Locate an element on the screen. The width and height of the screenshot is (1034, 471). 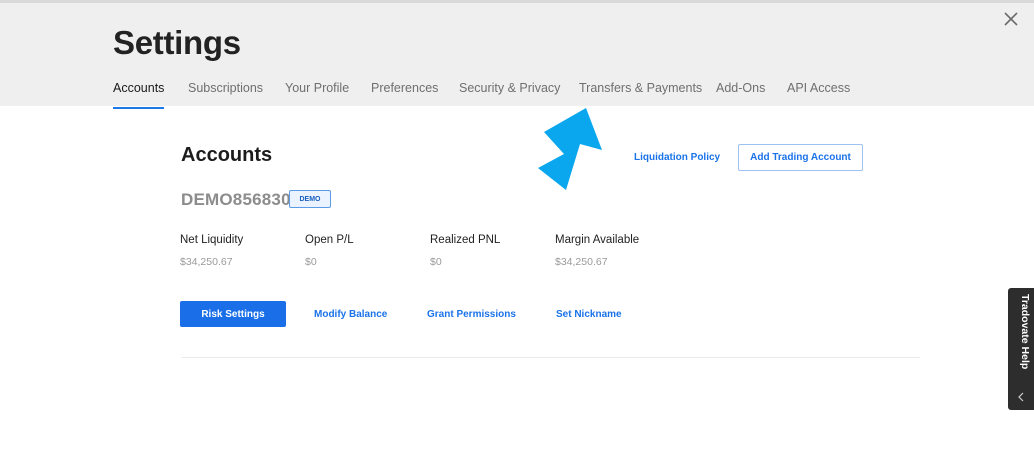
metric-label-realized-pnl: Realized PNL is located at coordinates (465, 240).